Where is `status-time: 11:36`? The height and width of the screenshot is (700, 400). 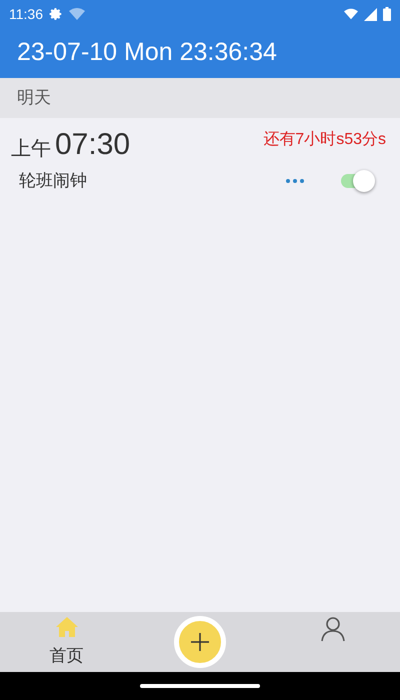
status-time: 11:36 is located at coordinates (26, 14).